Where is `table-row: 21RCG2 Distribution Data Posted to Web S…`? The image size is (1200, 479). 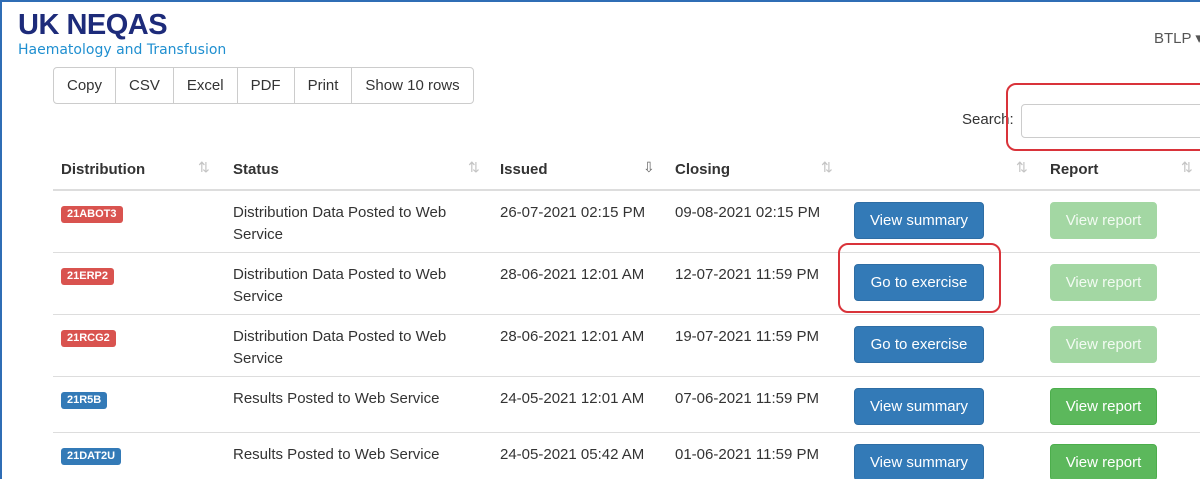
table-row: 21RCG2 Distribution Data Posted to Web S… is located at coordinates (626, 346).